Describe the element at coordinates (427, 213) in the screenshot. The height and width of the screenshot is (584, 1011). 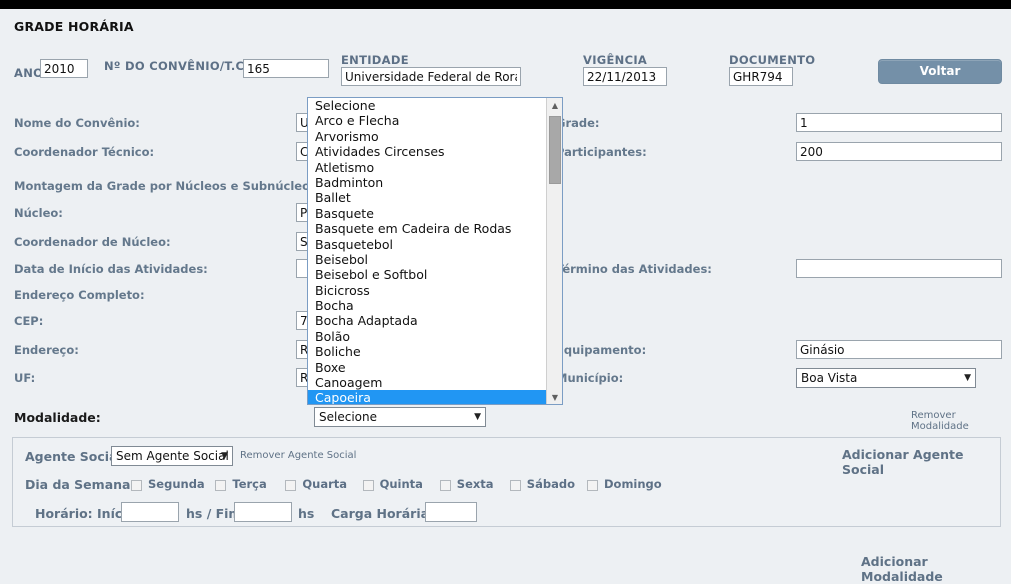
I see `dropdown-option: Basquete` at that location.